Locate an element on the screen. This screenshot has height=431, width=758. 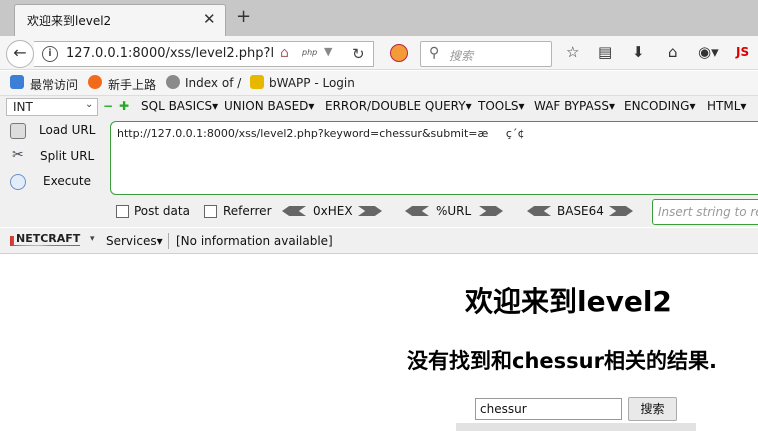
menu-tools: TOOLS▾ is located at coordinates (501, 106).